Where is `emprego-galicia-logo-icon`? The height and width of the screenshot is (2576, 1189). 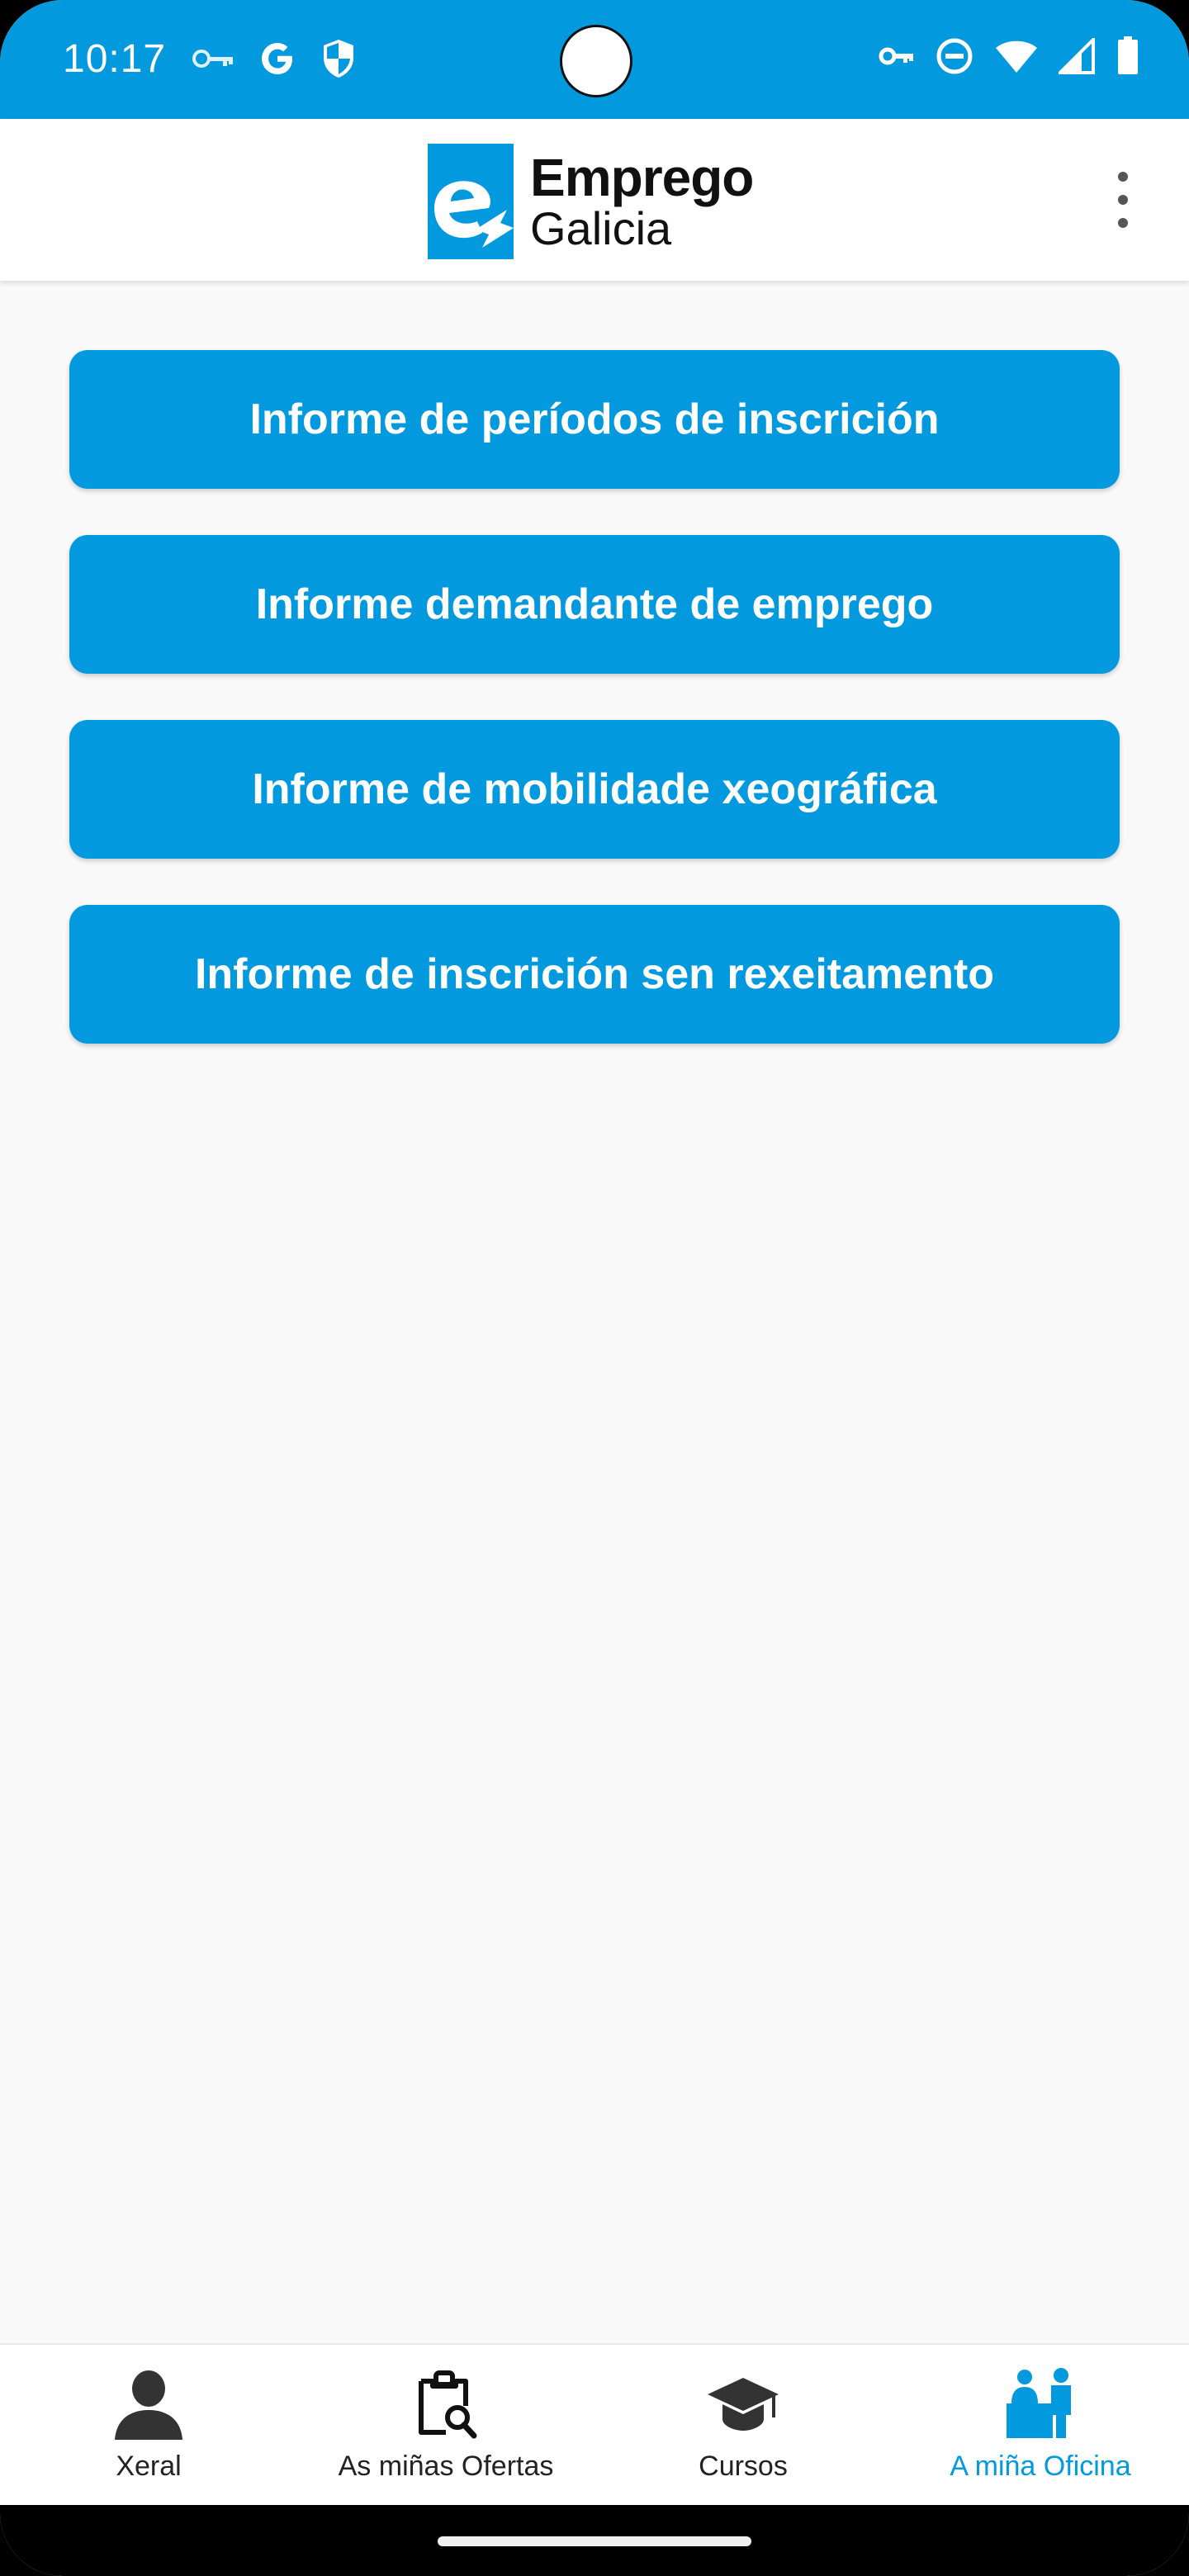 emprego-galicia-logo-icon is located at coordinates (471, 201).